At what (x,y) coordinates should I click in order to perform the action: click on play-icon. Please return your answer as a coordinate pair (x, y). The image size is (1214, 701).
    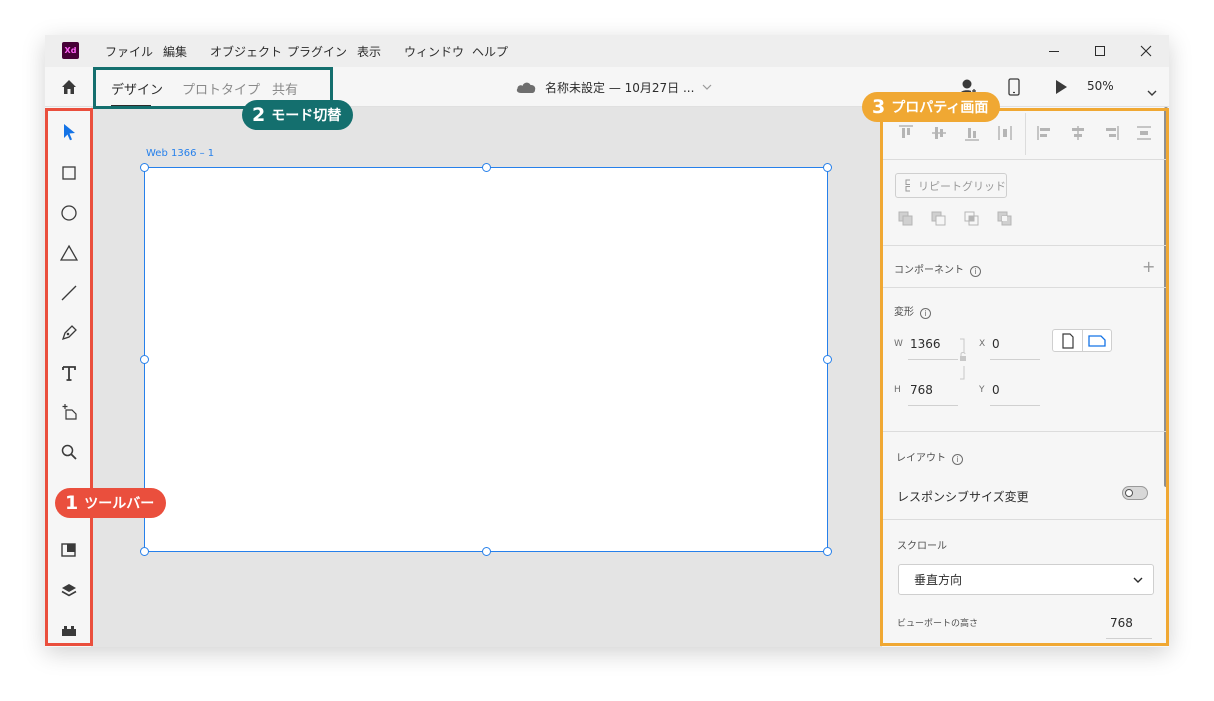
    Looking at the image, I should click on (1061, 87).